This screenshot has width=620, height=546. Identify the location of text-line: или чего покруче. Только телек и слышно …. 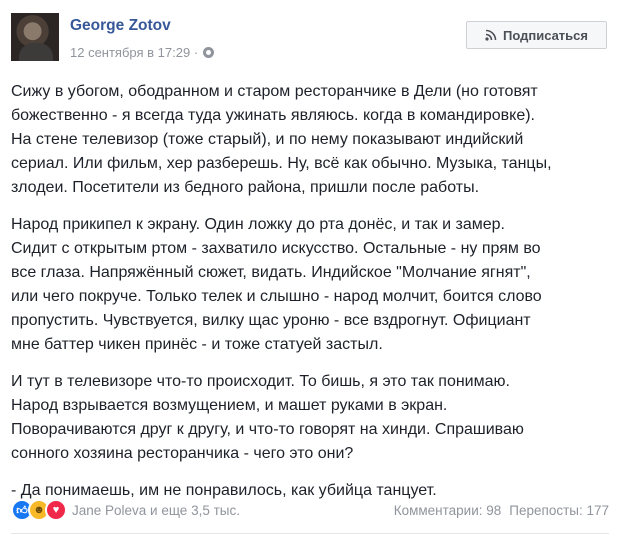
(276, 296).